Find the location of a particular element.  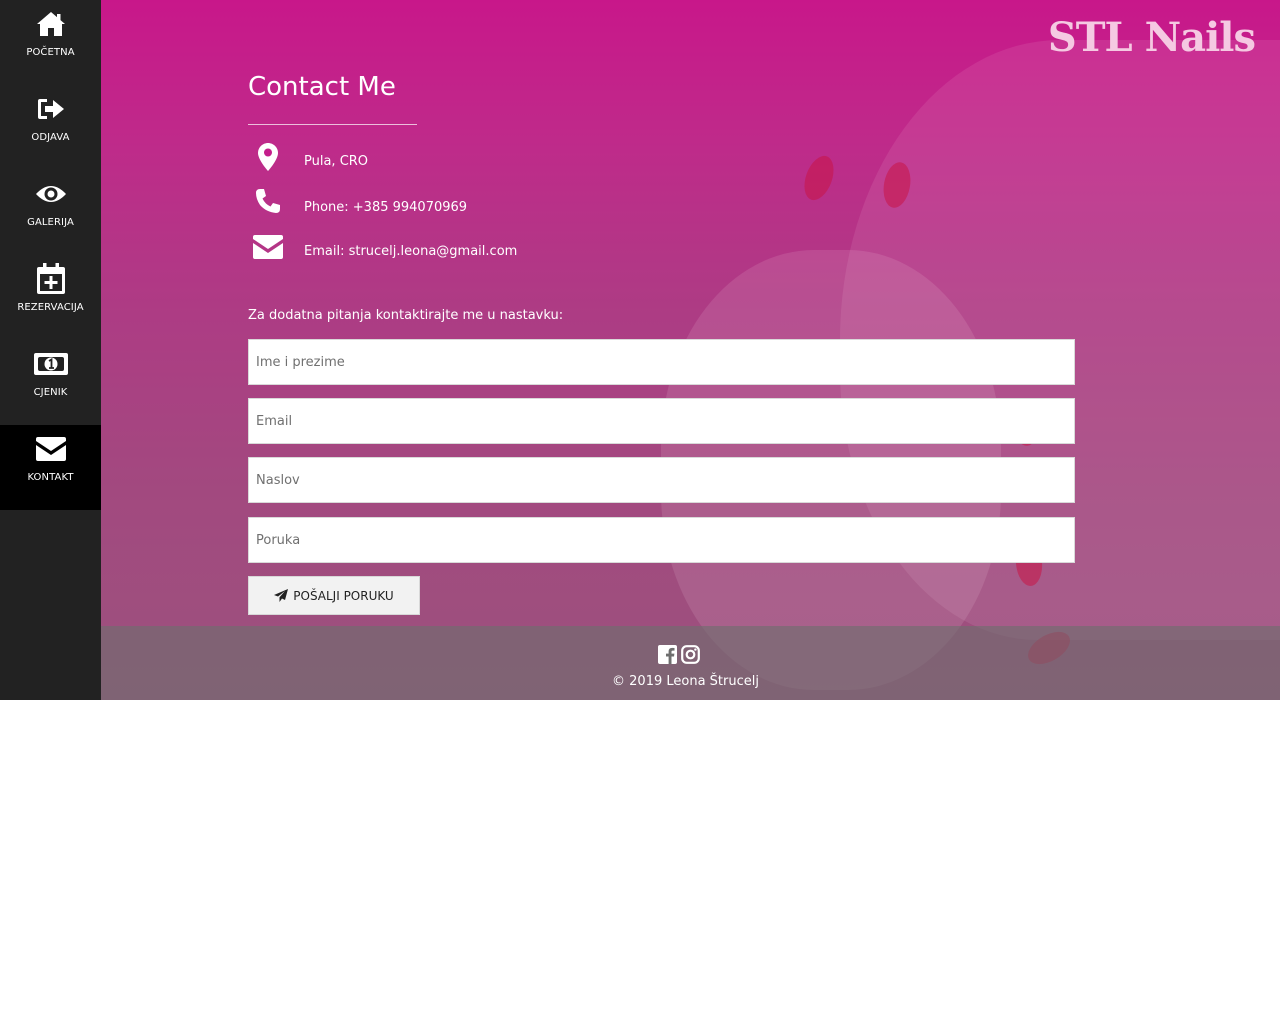

email-row: Email: strucelj.leona@gmail.com is located at coordinates (382, 247).